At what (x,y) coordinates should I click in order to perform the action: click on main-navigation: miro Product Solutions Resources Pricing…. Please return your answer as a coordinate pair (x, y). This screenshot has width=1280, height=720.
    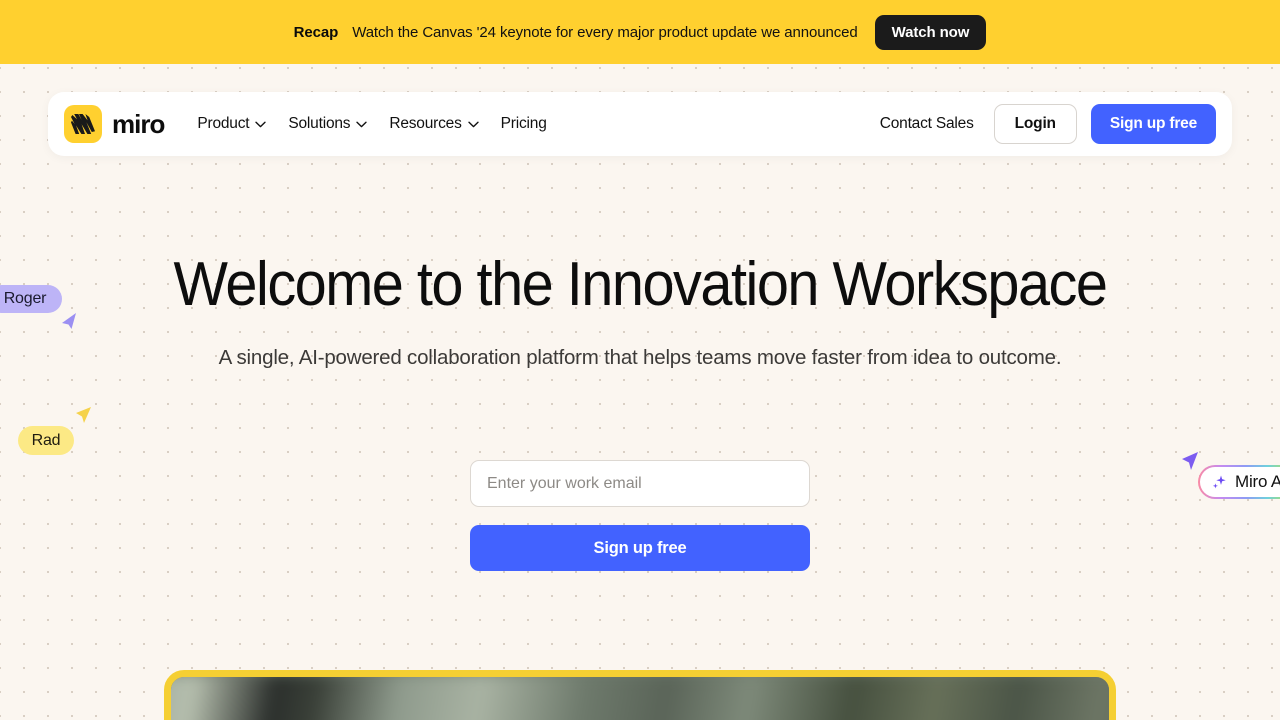
    Looking at the image, I should click on (640, 124).